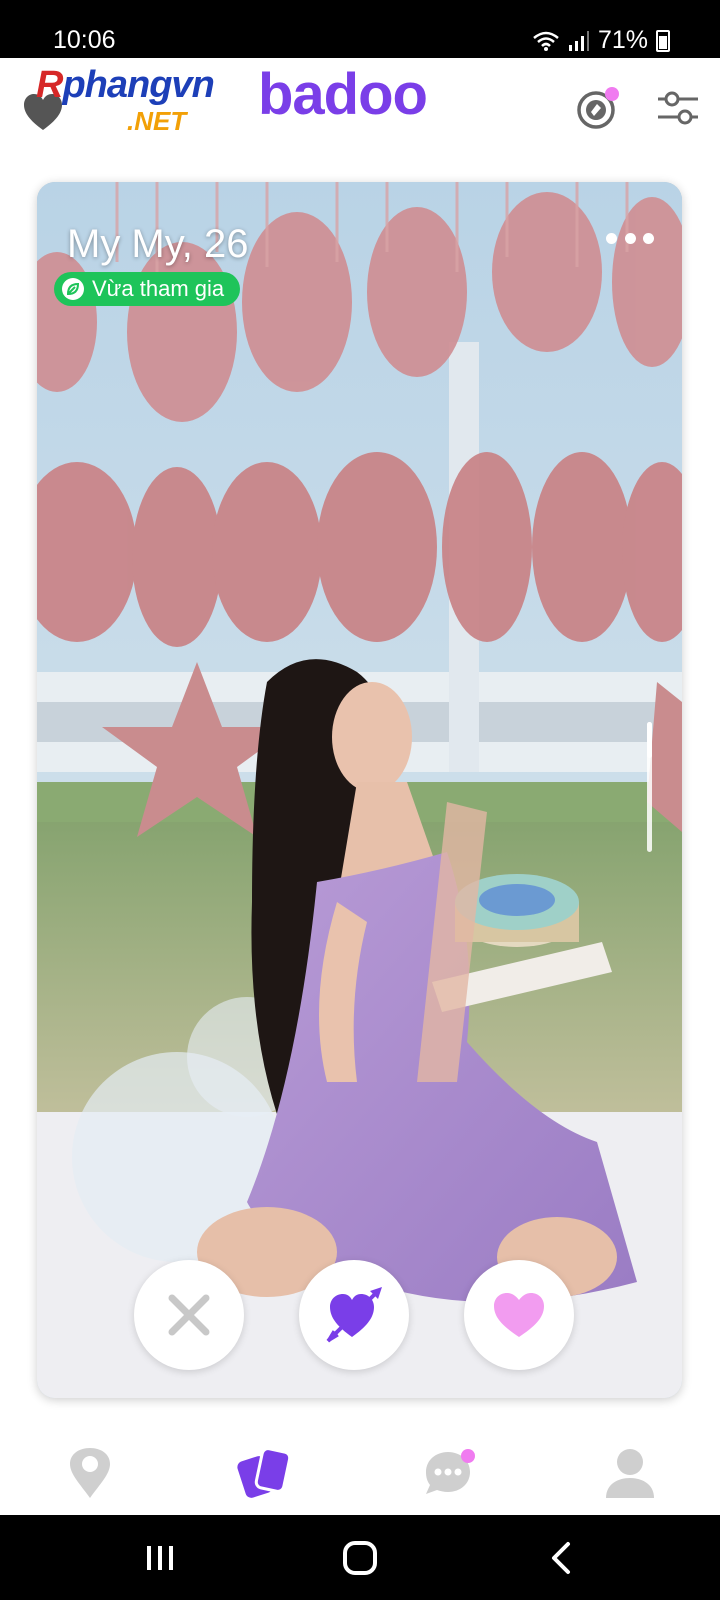  Describe the element at coordinates (578, 40) in the screenshot. I see `signal-icon` at that location.